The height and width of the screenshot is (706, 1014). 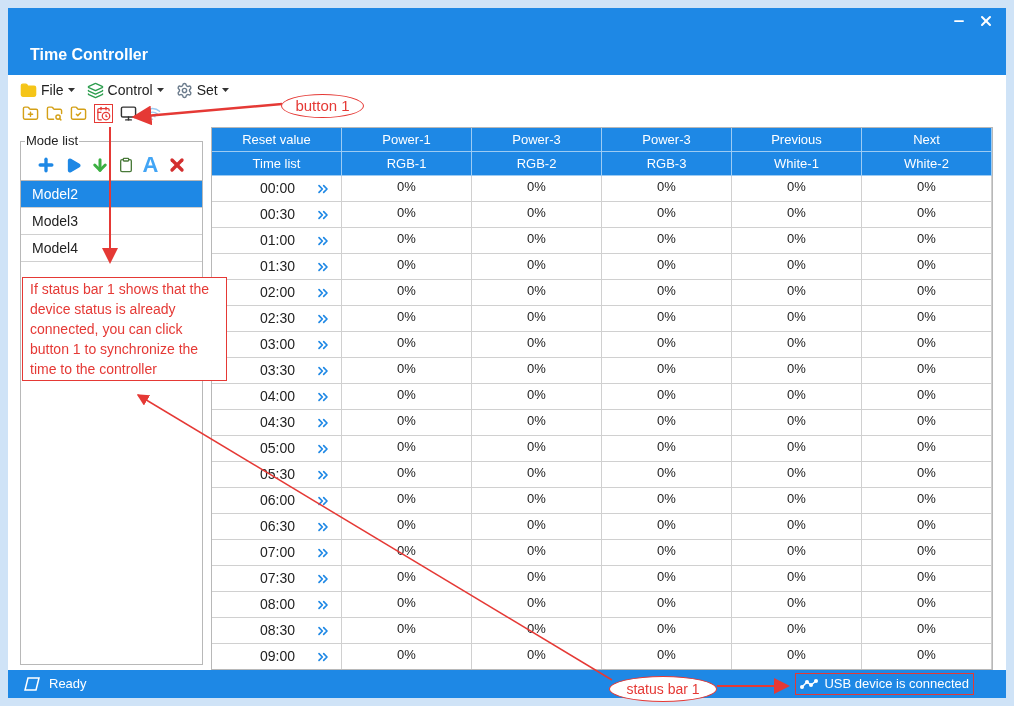 What do you see at coordinates (89, 54) in the screenshot?
I see `window-title: Time Controller` at bounding box center [89, 54].